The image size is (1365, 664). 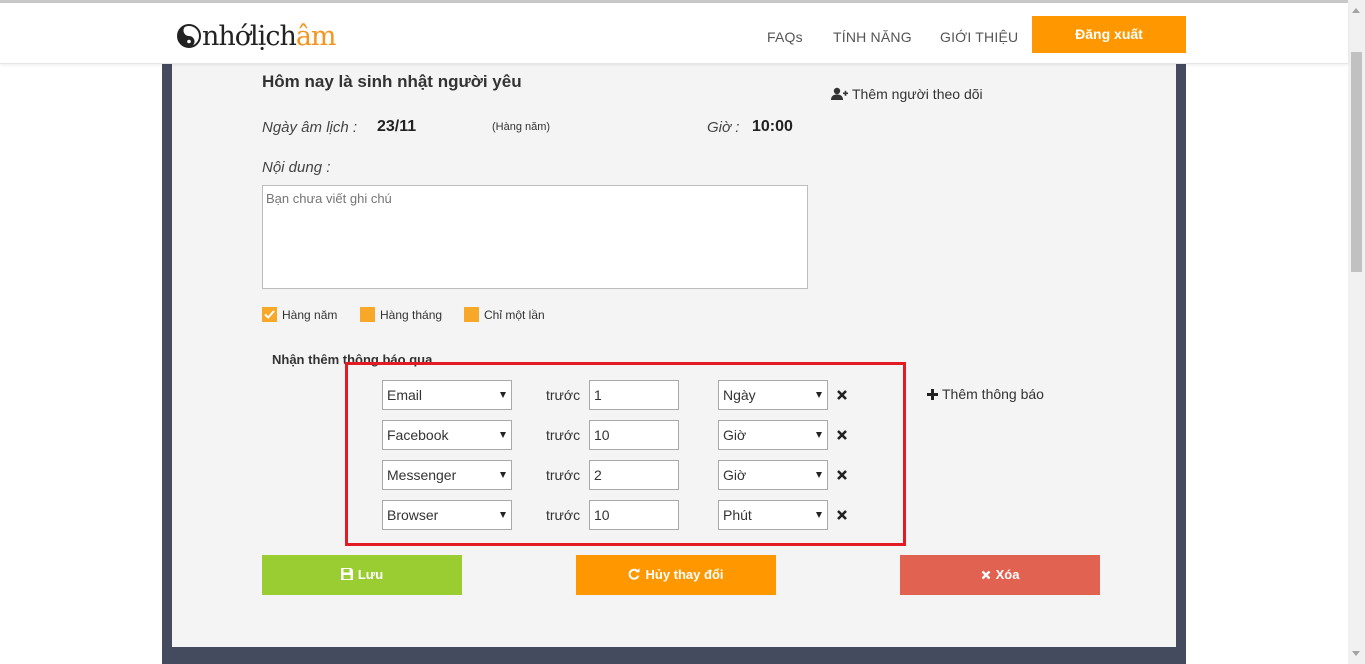 I want to click on add-notification-link: Thêm thông báo, so click(x=985, y=394).